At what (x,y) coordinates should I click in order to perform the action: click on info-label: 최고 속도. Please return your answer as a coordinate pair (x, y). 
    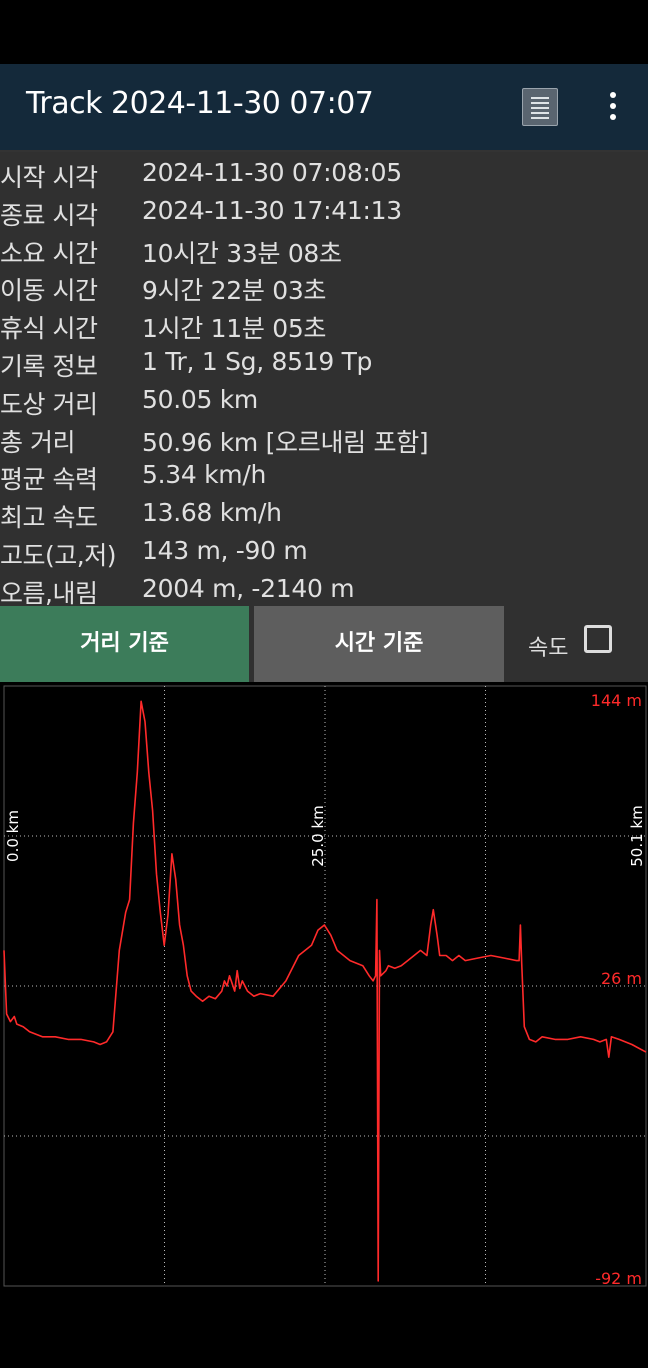
    Looking at the image, I should click on (49, 518).